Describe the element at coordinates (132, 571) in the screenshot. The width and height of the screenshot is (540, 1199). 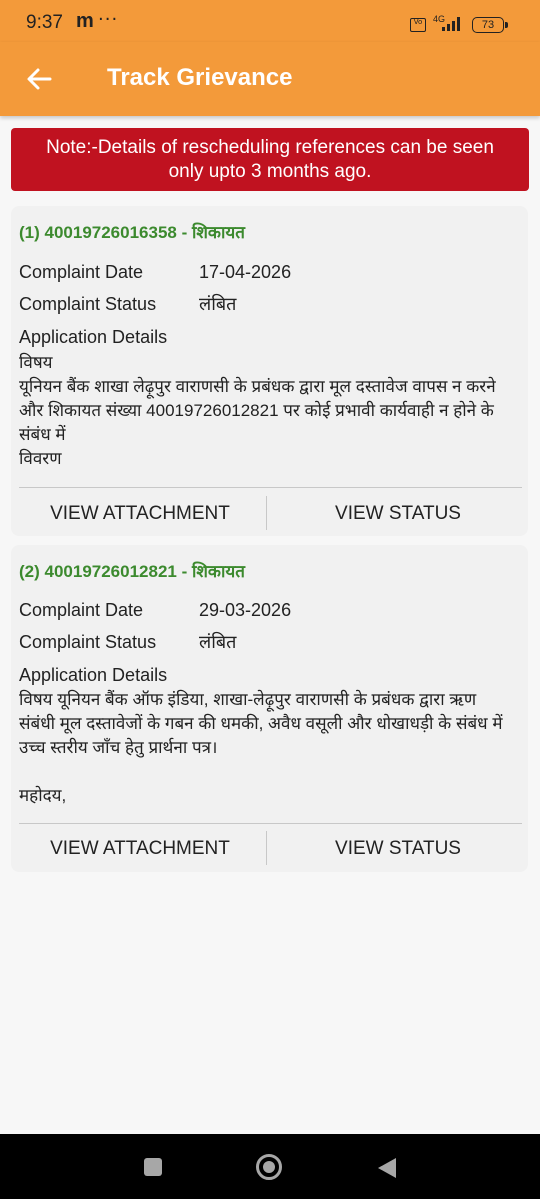
I see `grievance-heading: (2) 40019726012821 - शिकायत` at that location.